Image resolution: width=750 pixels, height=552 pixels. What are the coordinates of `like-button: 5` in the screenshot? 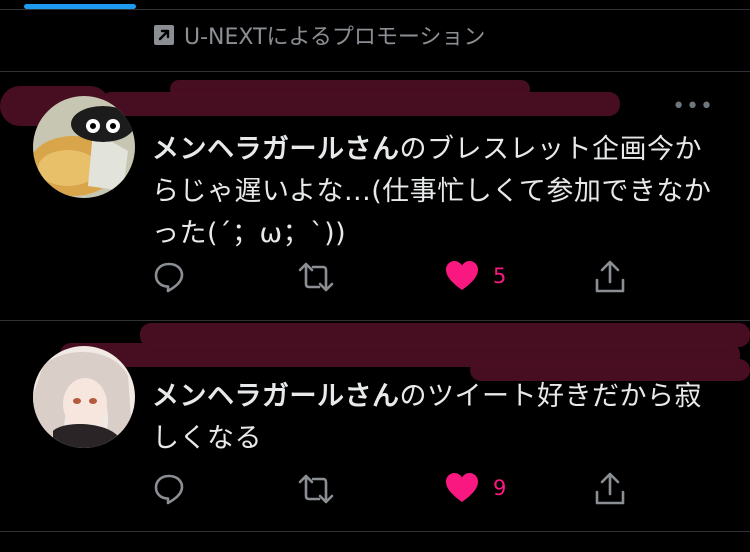 It's located at (475, 276).